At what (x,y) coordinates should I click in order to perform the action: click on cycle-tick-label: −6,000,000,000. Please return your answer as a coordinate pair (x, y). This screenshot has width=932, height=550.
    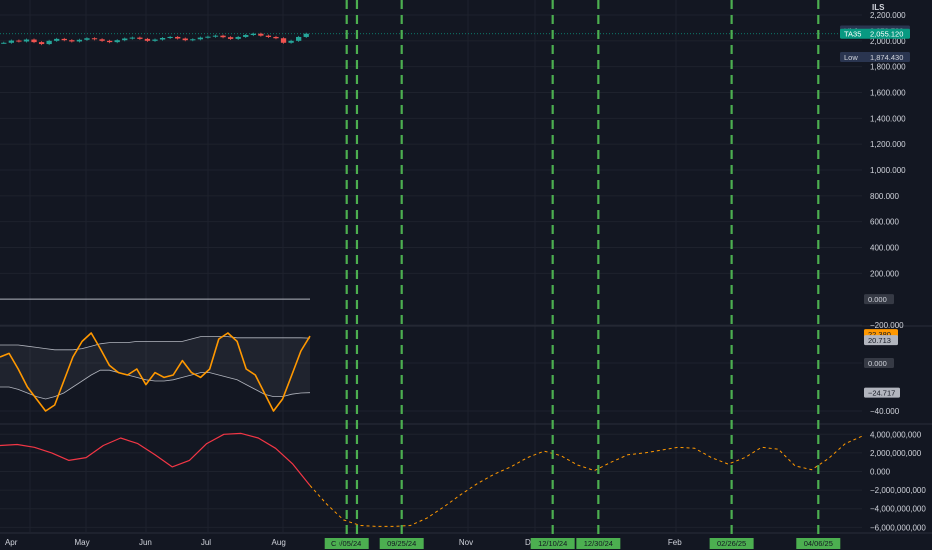
    Looking at the image, I should click on (898, 527).